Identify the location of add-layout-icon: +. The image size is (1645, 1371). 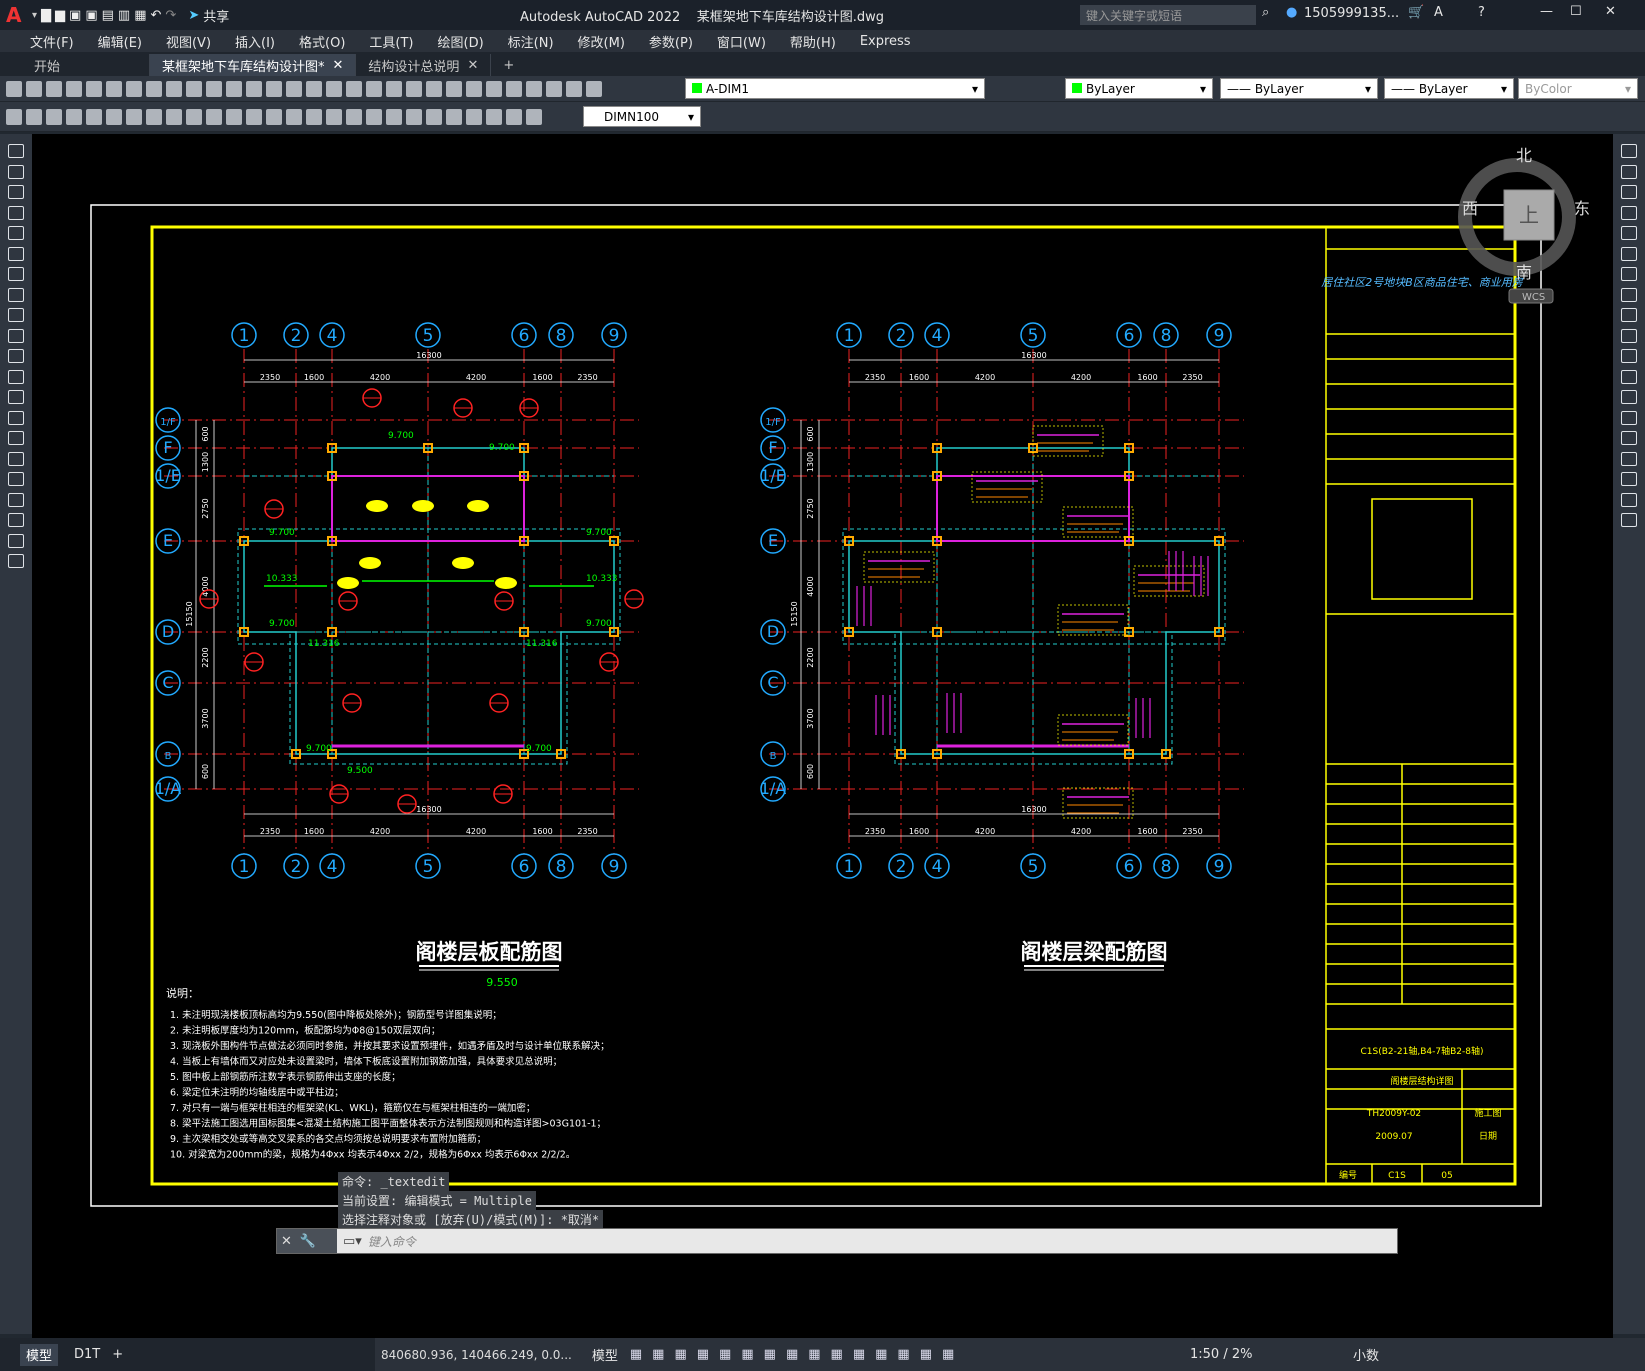
(117, 1354).